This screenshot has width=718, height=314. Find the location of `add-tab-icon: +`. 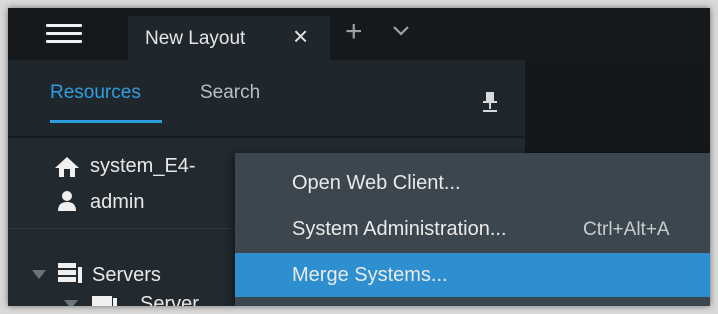

add-tab-icon: + is located at coordinates (354, 32).